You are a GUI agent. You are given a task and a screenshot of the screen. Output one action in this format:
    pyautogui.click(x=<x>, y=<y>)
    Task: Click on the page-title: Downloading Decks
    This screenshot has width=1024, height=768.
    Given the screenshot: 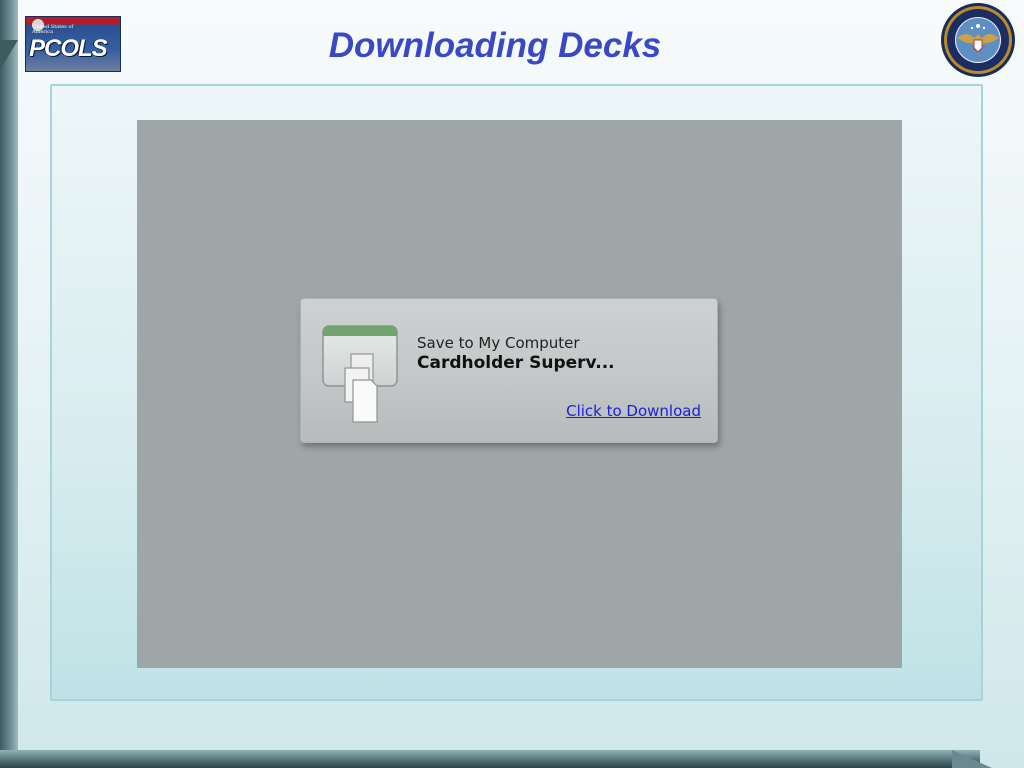 What is the action you would take?
    pyautogui.click(x=495, y=45)
    